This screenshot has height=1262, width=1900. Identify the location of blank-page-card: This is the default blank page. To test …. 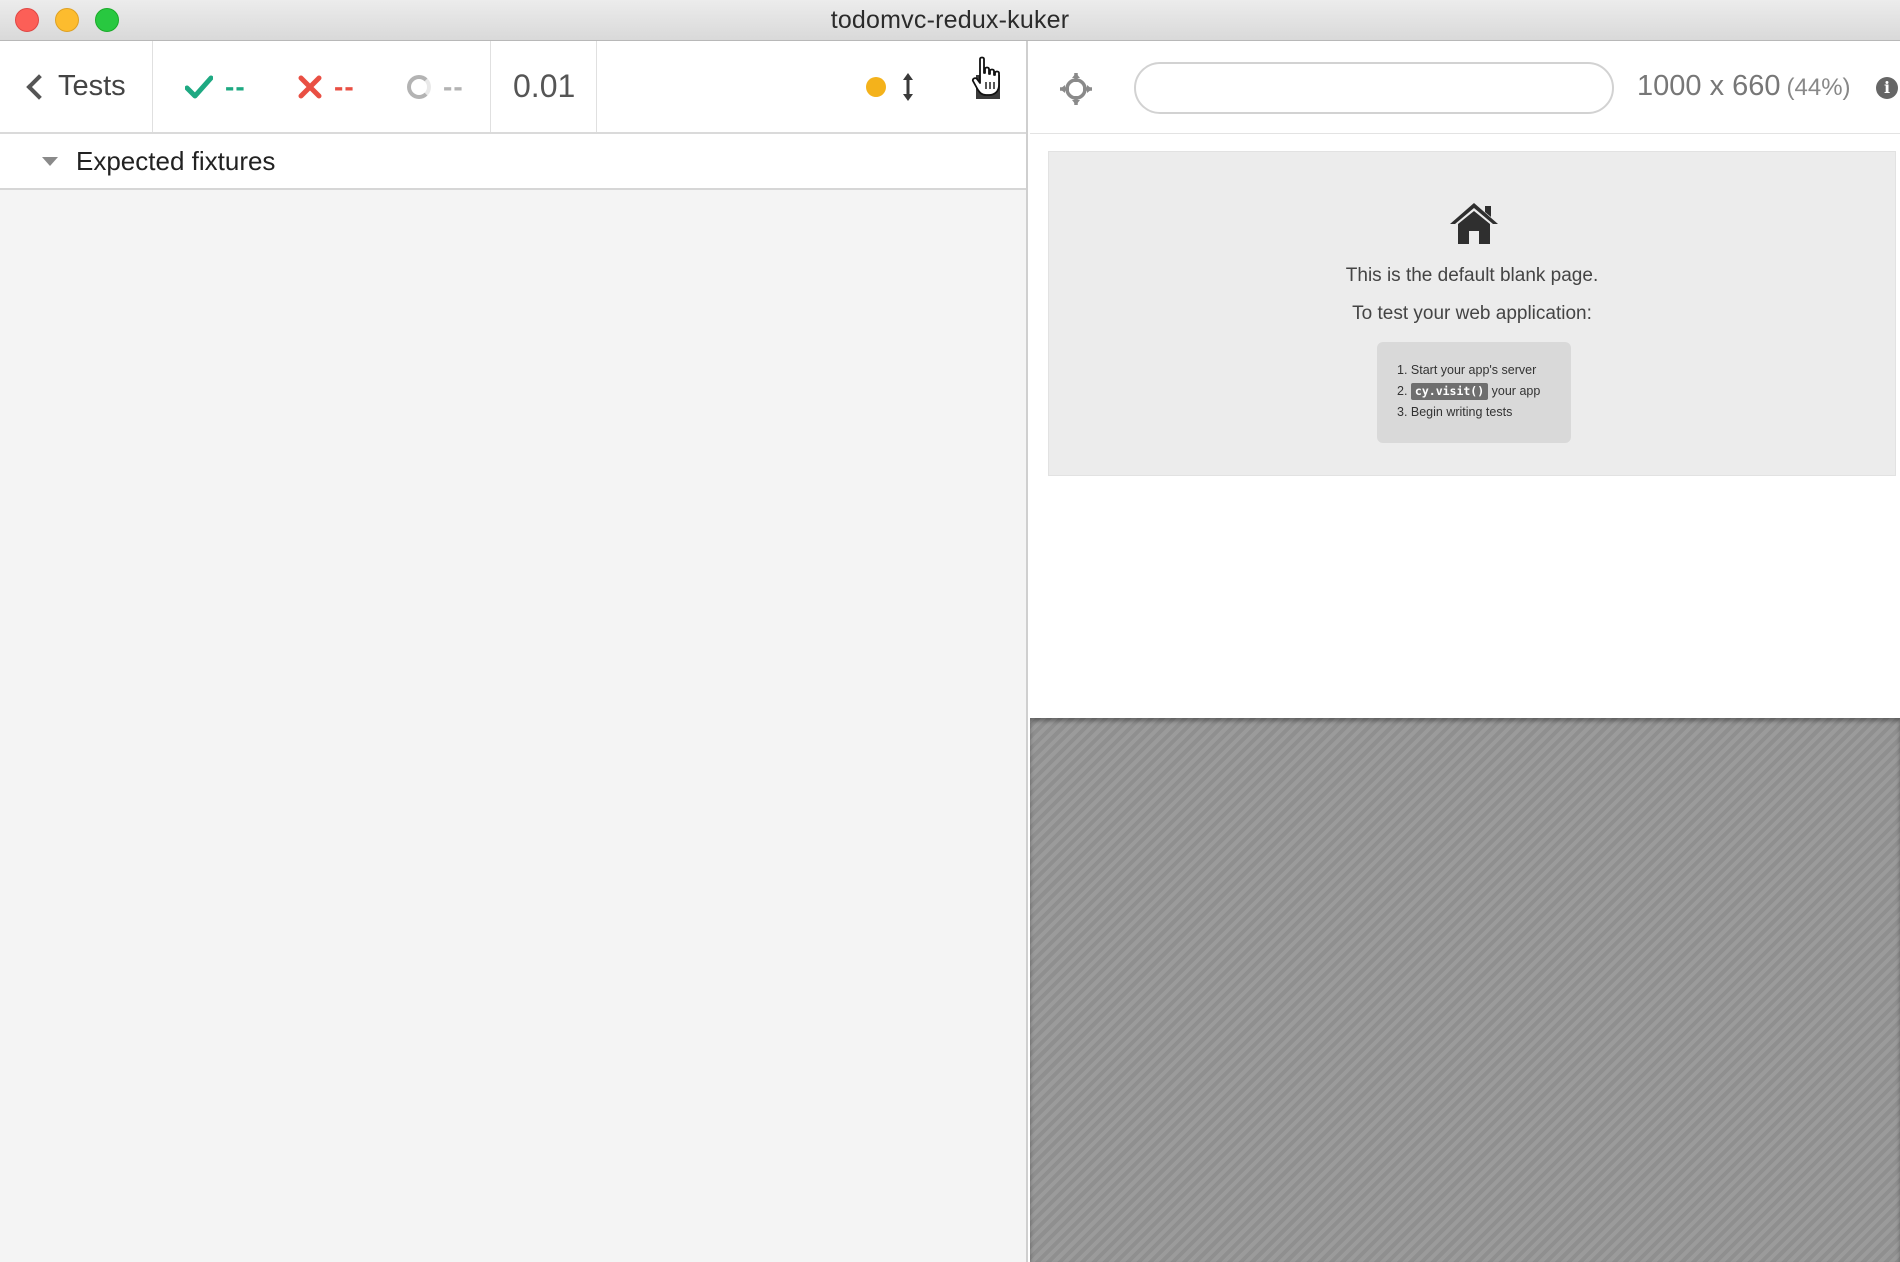
(1472, 313).